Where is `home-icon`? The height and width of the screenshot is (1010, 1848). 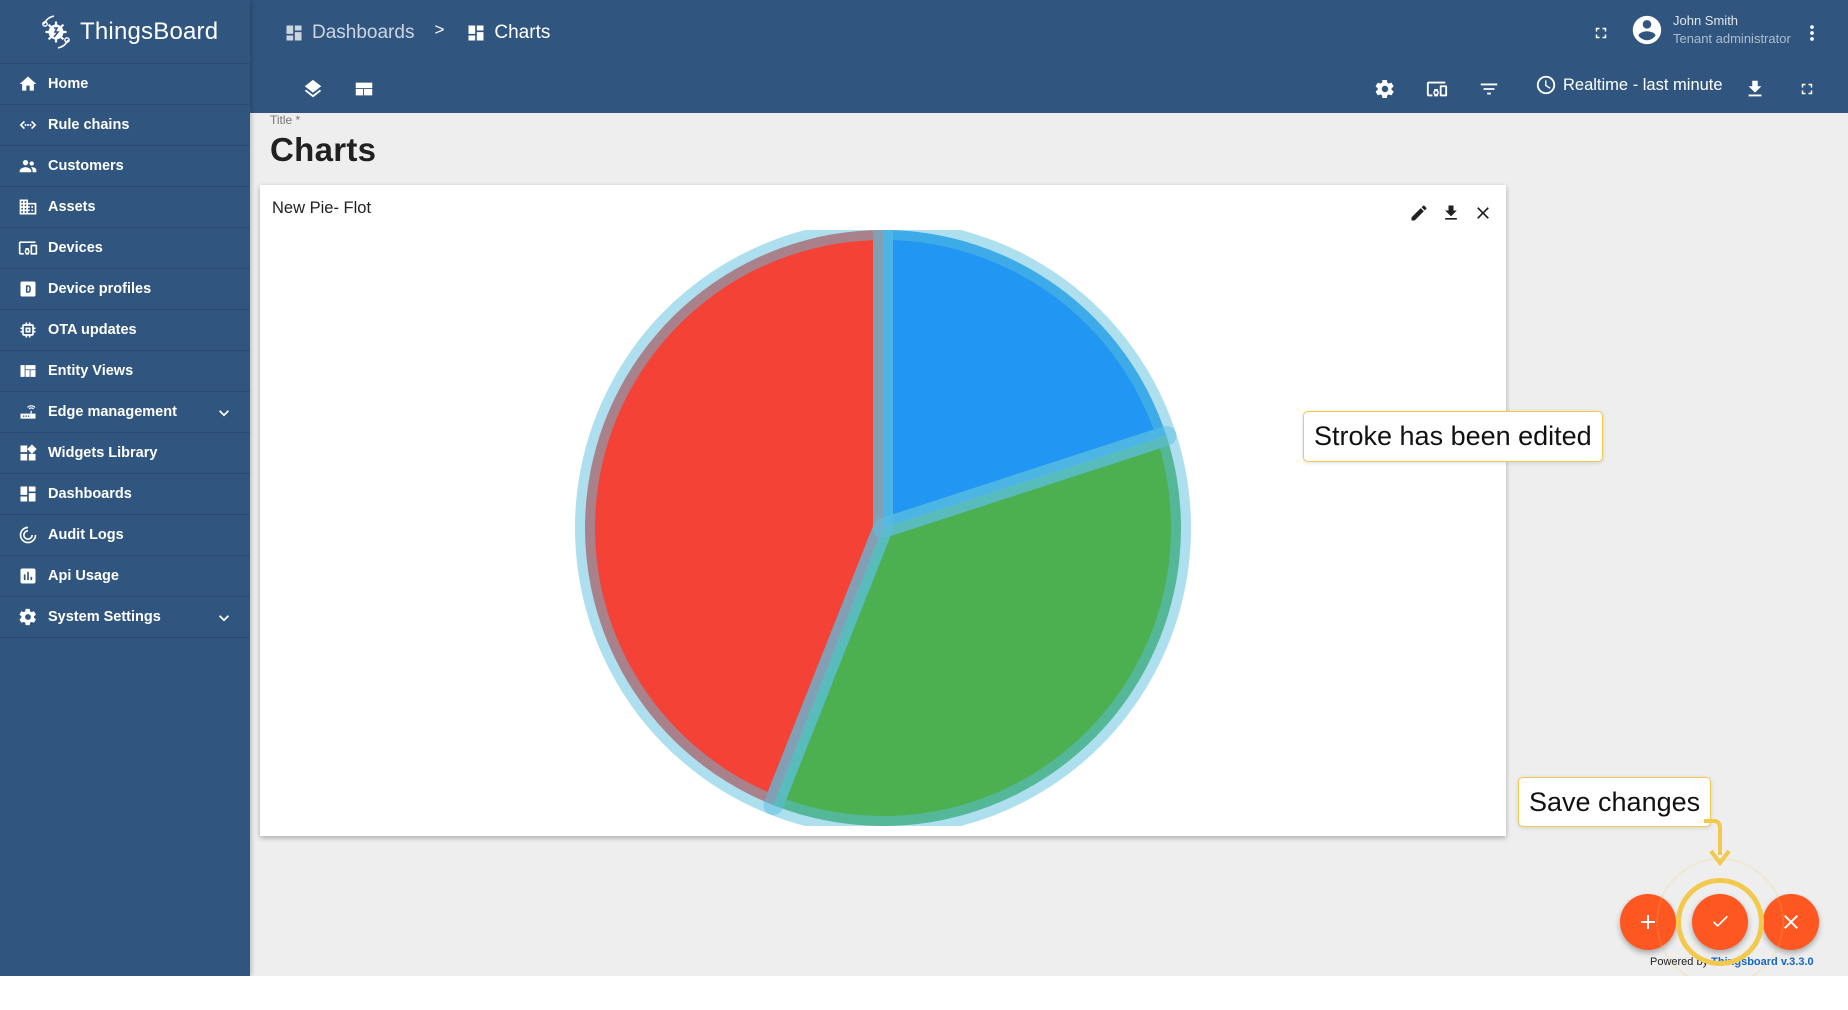
home-icon is located at coordinates (28, 84).